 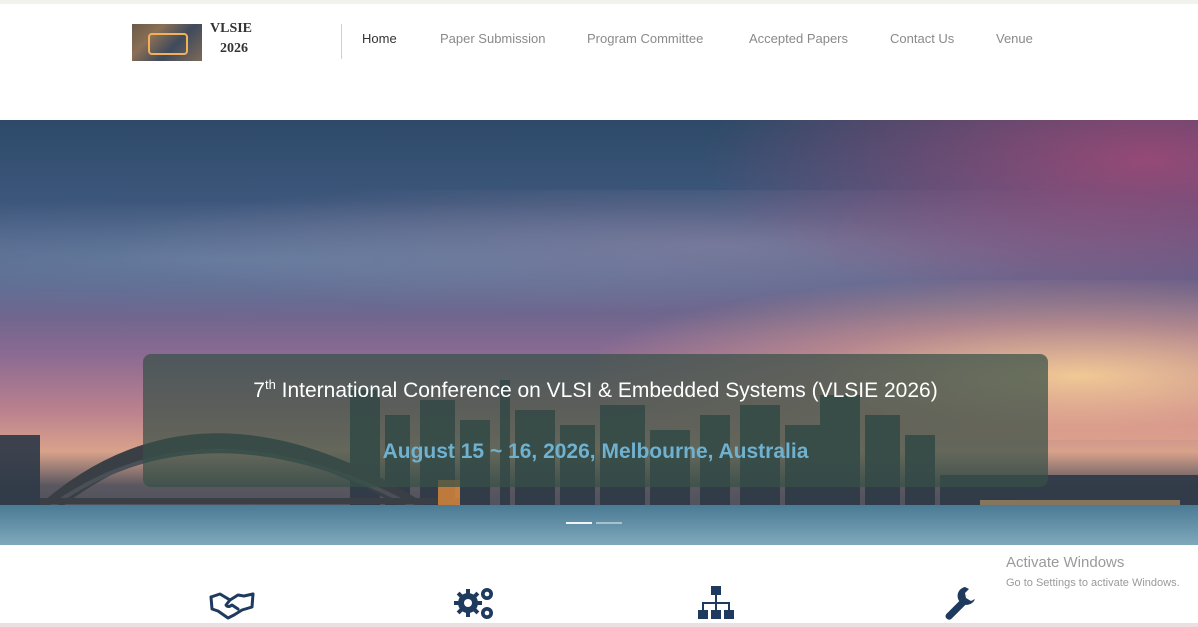 What do you see at coordinates (1014, 39) in the screenshot?
I see `nav-venue: Venue` at bounding box center [1014, 39].